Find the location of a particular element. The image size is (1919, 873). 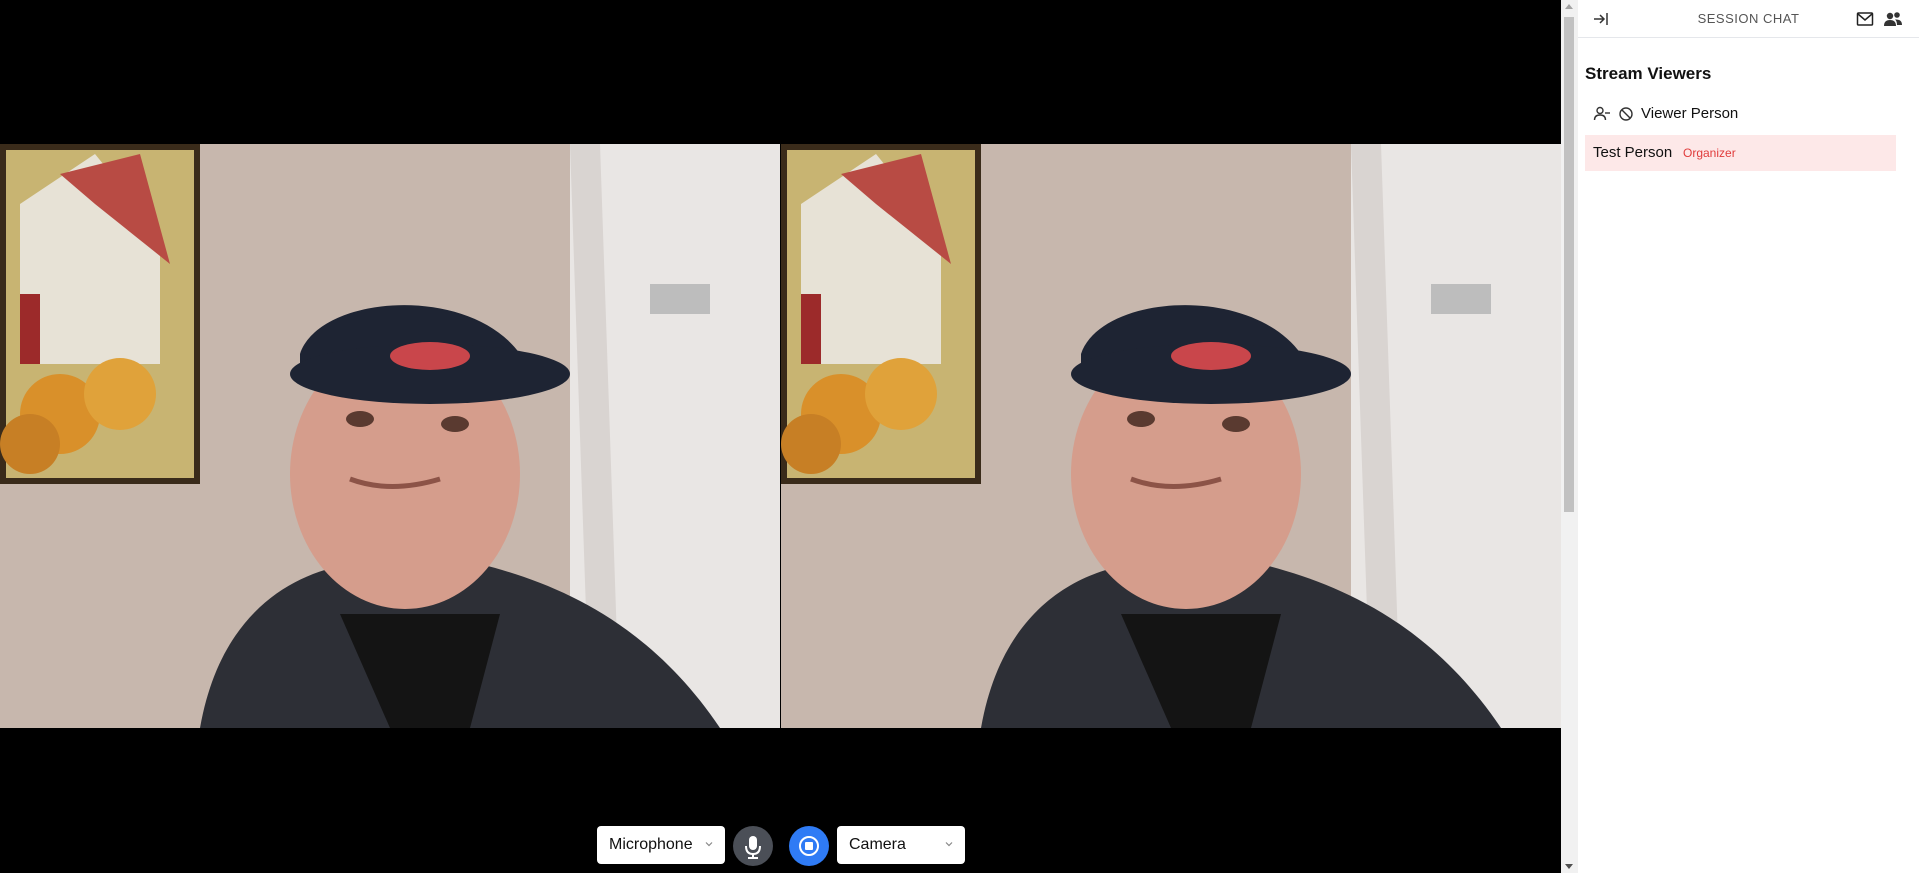

camera-select-label: Camera is located at coordinates (877, 844).